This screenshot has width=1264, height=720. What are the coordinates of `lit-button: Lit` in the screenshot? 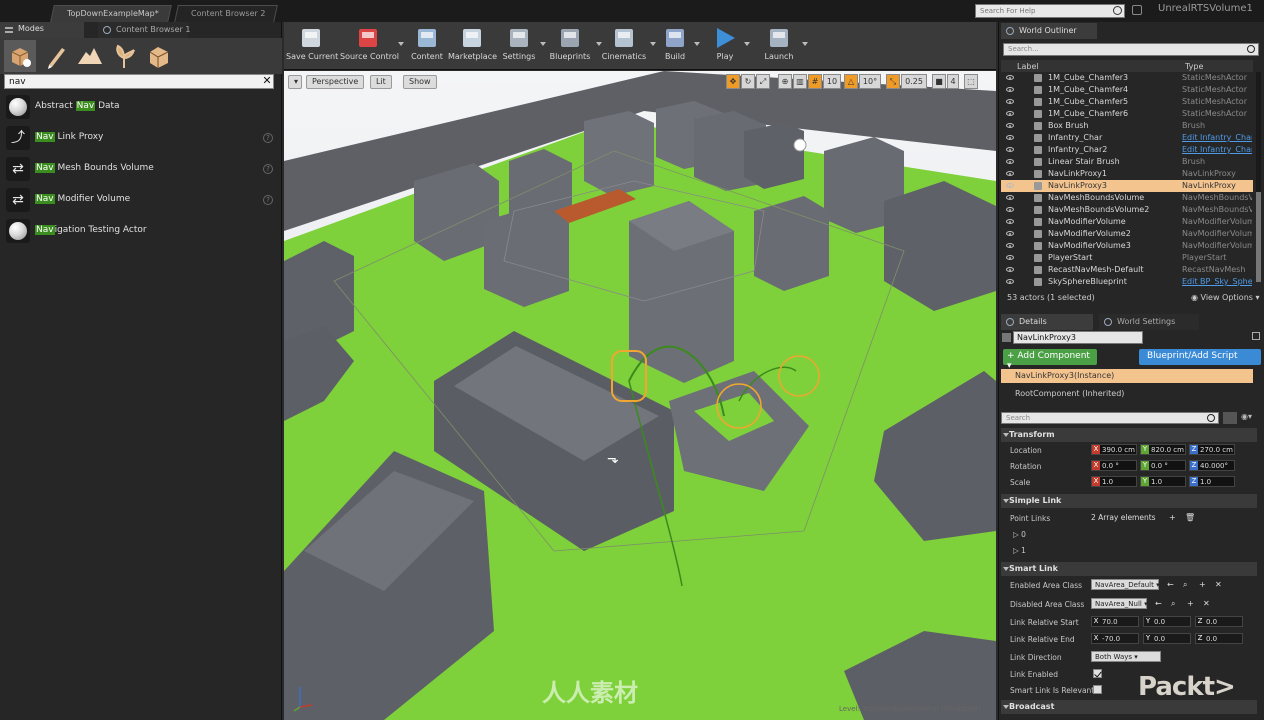 It's located at (381, 82).